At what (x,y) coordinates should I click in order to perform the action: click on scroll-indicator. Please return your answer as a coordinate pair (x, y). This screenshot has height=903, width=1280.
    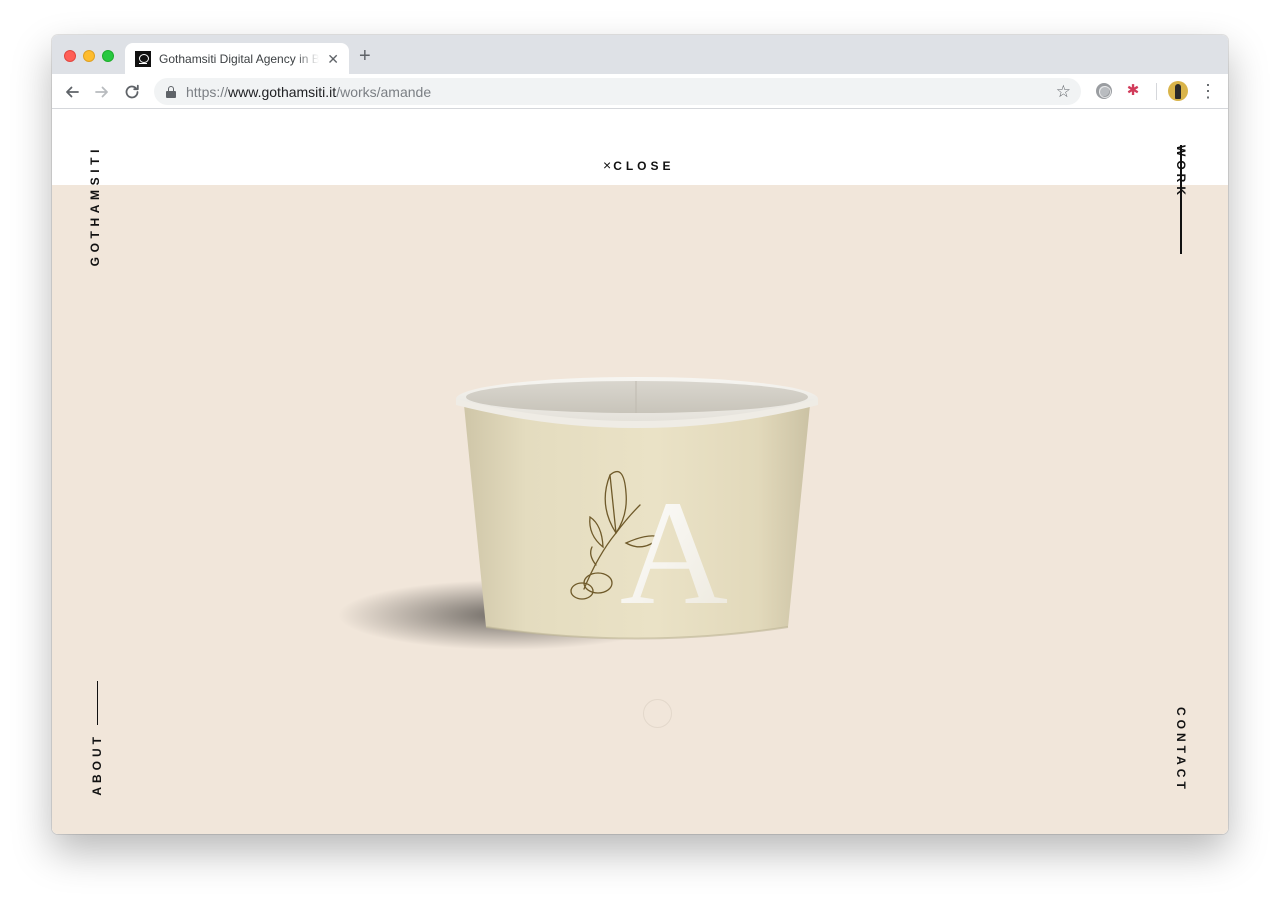
    Looking at the image, I should click on (657, 713).